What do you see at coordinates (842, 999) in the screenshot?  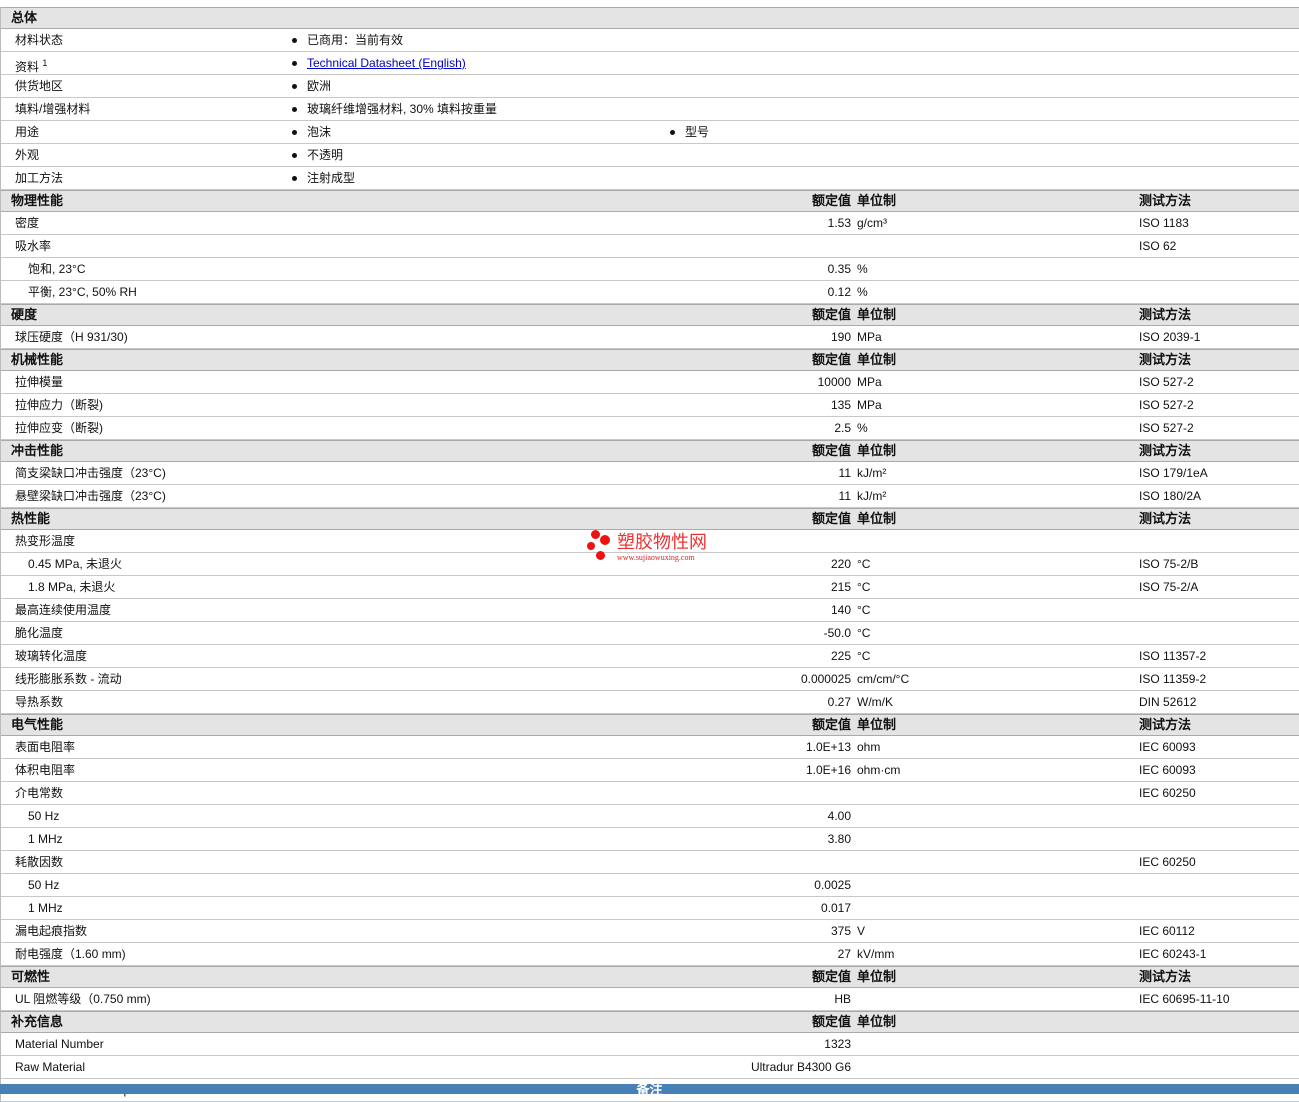 I see `property-value: HB` at bounding box center [842, 999].